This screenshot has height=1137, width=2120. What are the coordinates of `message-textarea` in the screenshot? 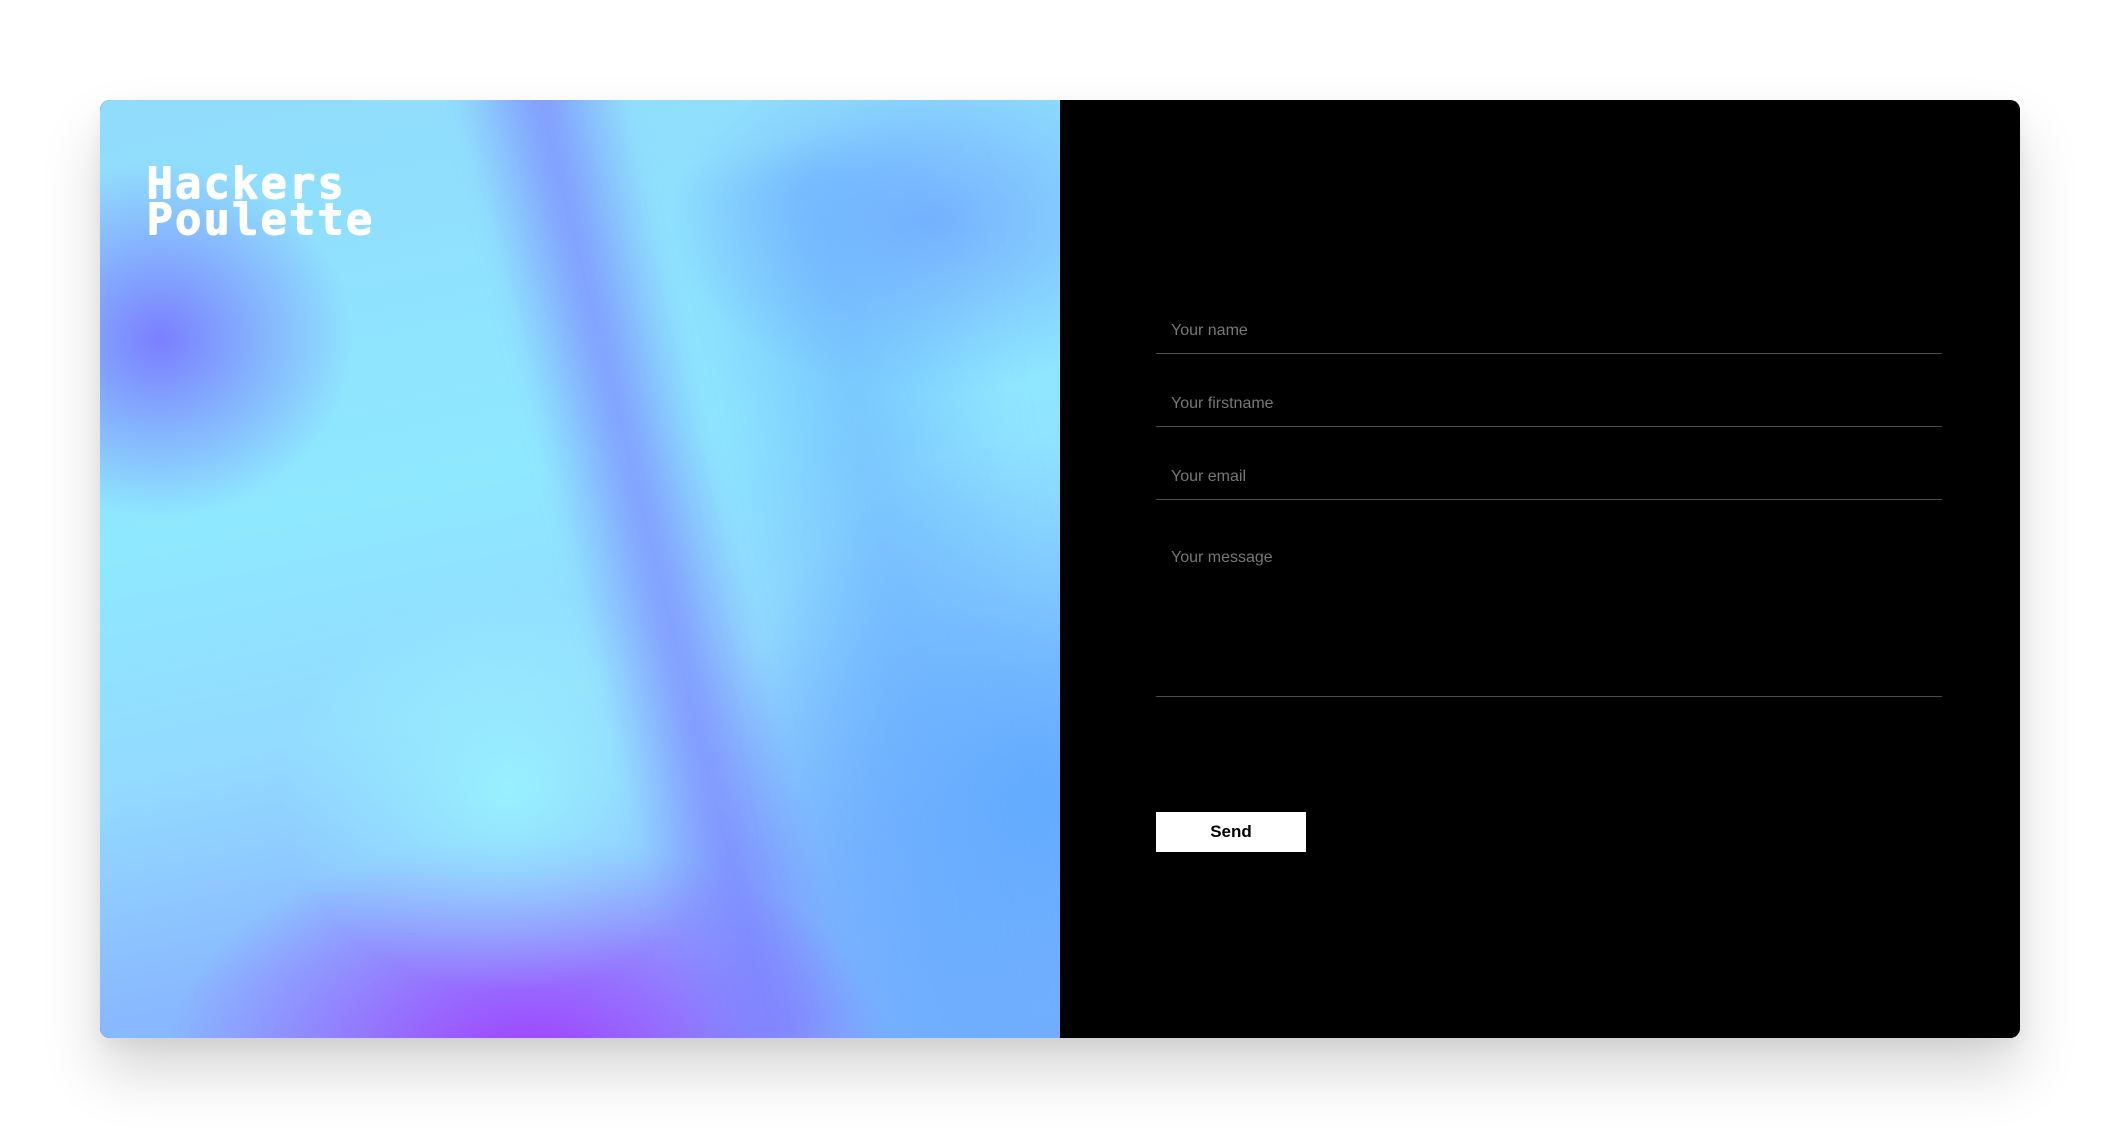 It's located at (1549, 613).